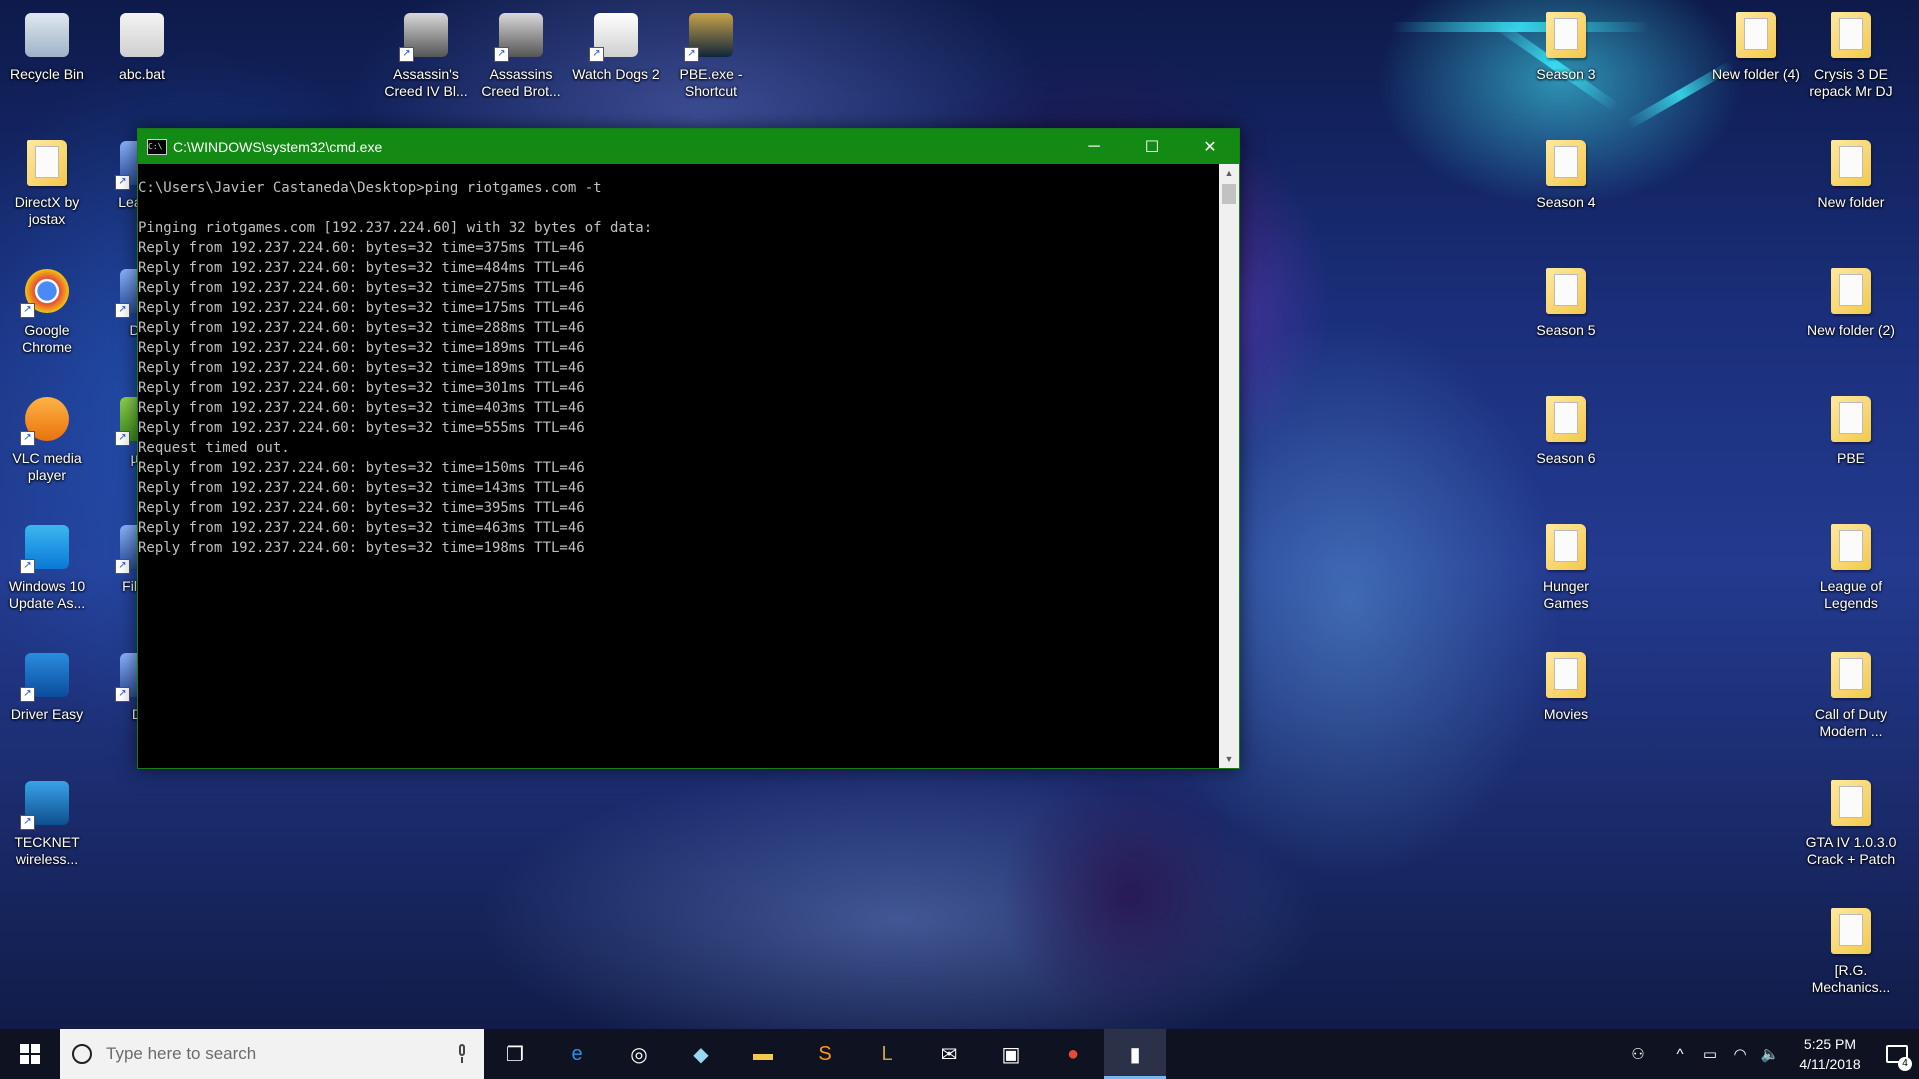 Image resolution: width=1919 pixels, height=1079 pixels. I want to click on desktop-icon-label: New folder (2), so click(1851, 330).